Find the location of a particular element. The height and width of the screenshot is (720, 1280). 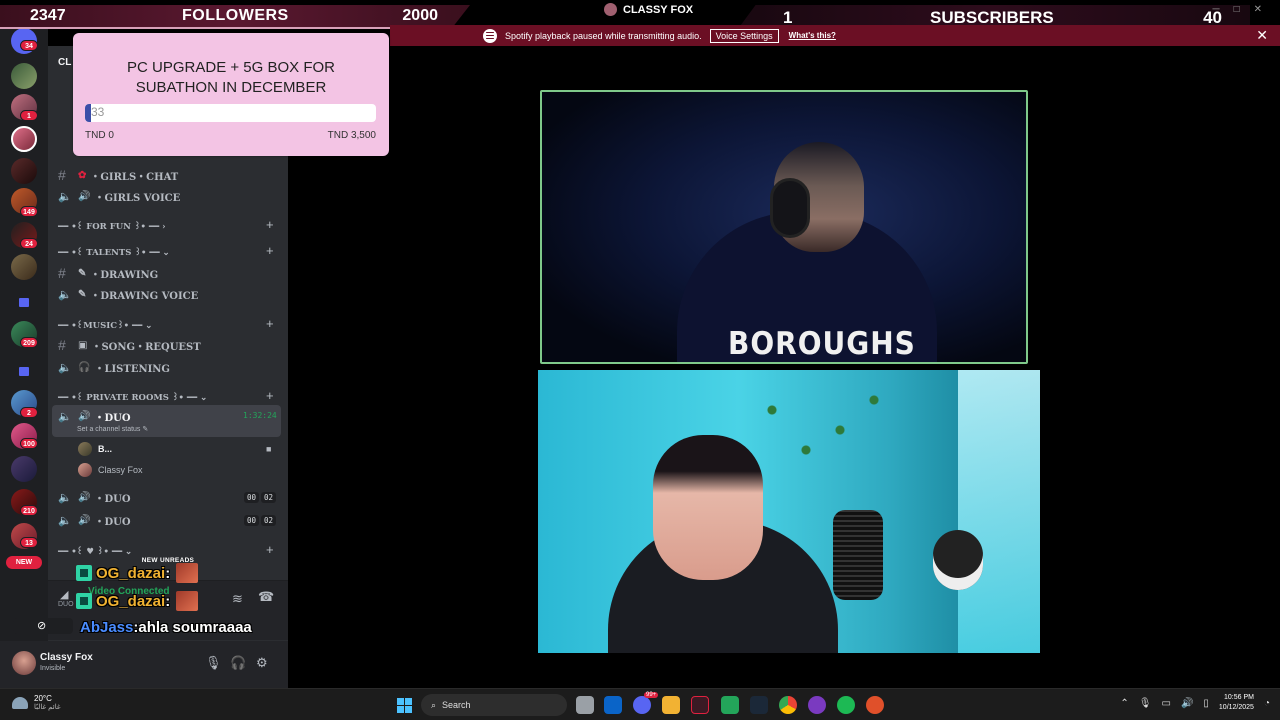

channel-duo-connected: 🔈 🔊 ・DUO is located at coordinates (94, 416).